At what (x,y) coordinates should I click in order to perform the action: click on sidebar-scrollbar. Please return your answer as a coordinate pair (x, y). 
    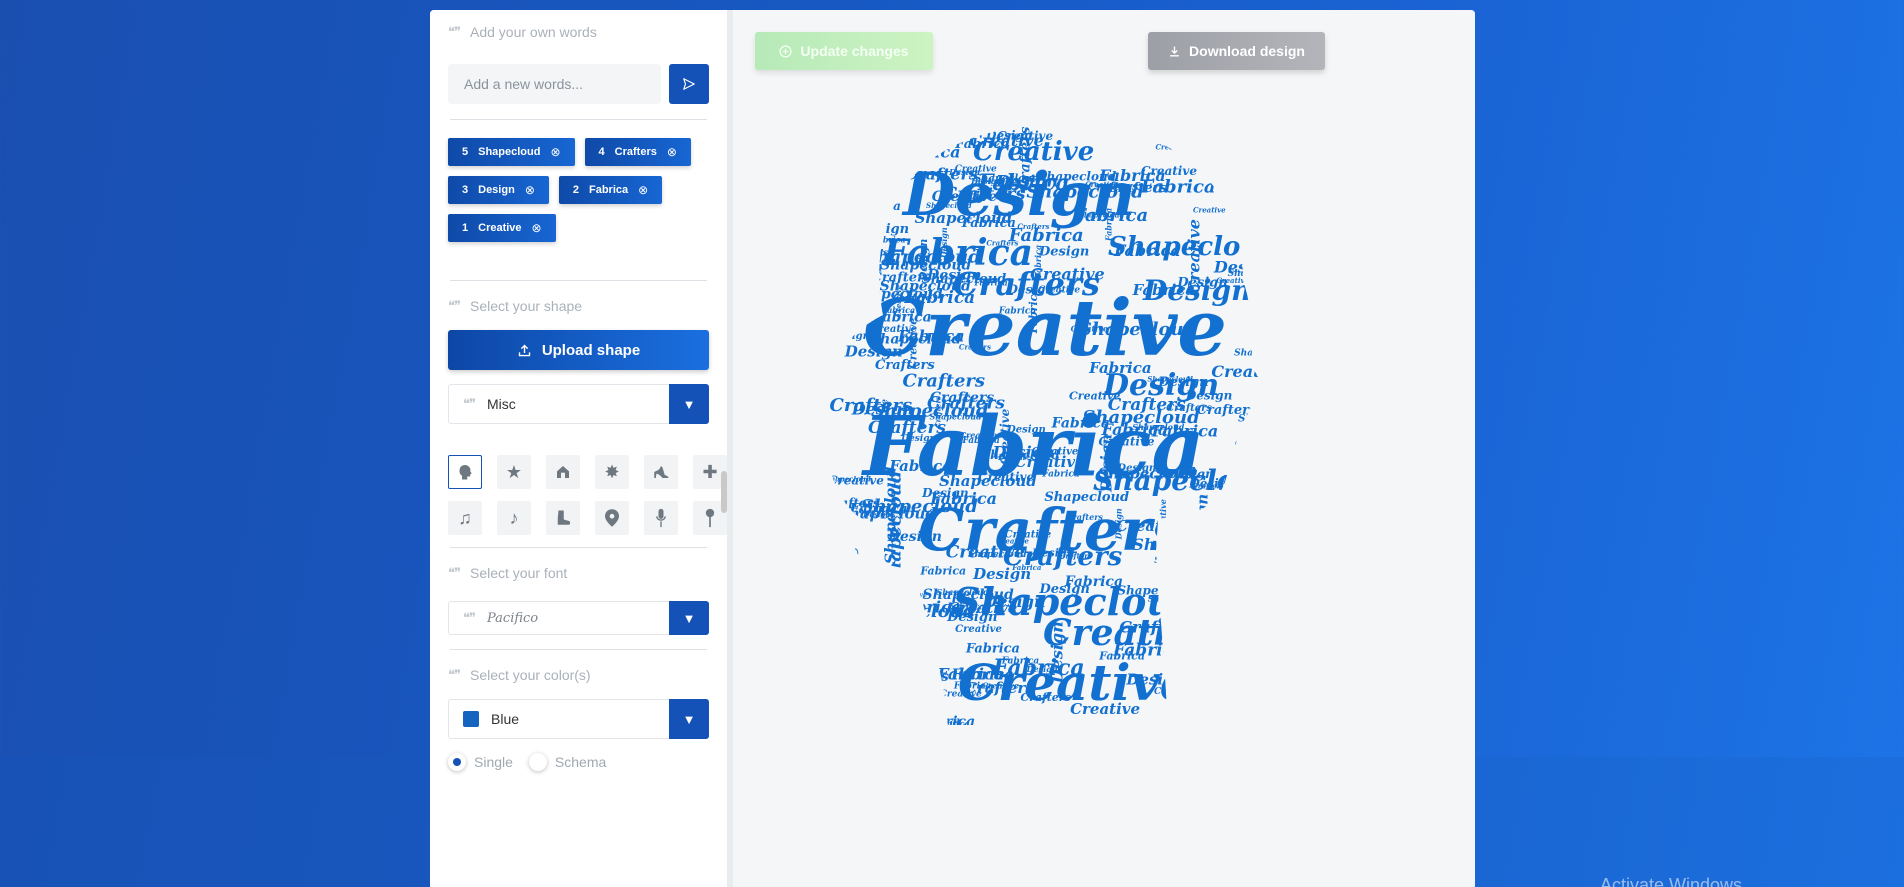
    Looking at the image, I should click on (724, 492).